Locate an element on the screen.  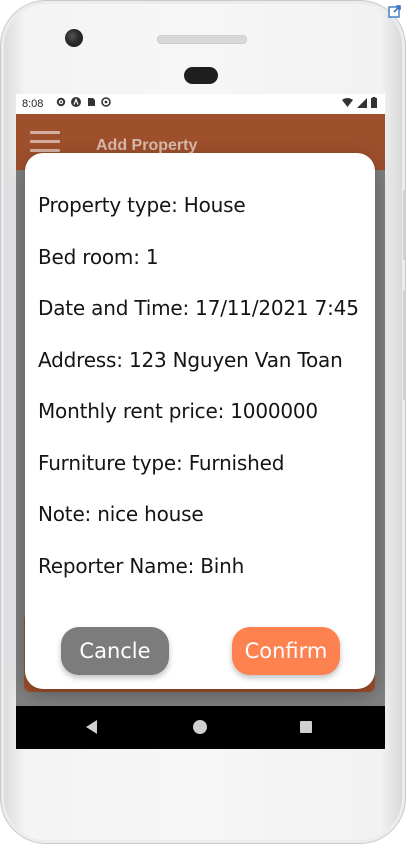
status-icons is located at coordinates (83, 102).